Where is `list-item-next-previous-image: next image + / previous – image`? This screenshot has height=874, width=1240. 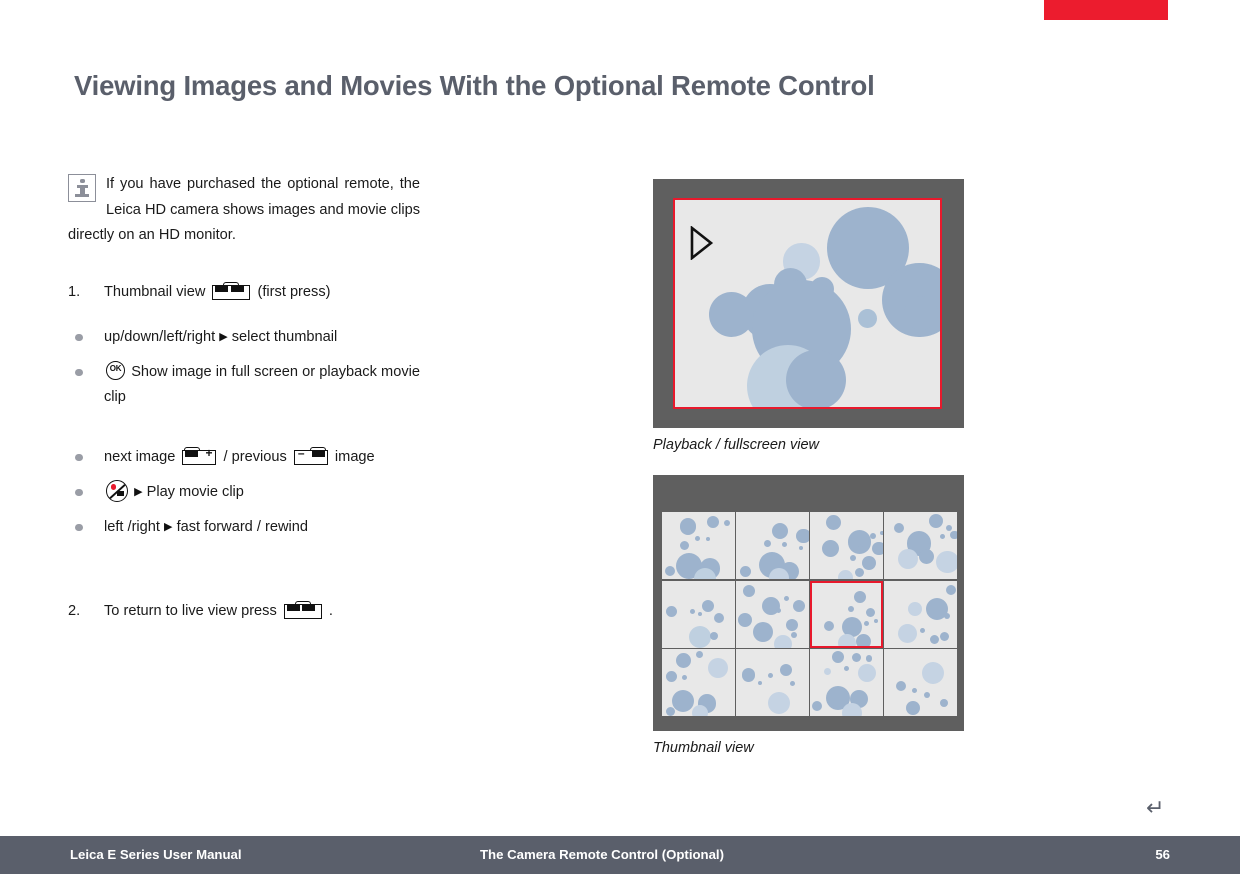 list-item-next-previous-image: next image + / previous – image is located at coordinates (244, 457).